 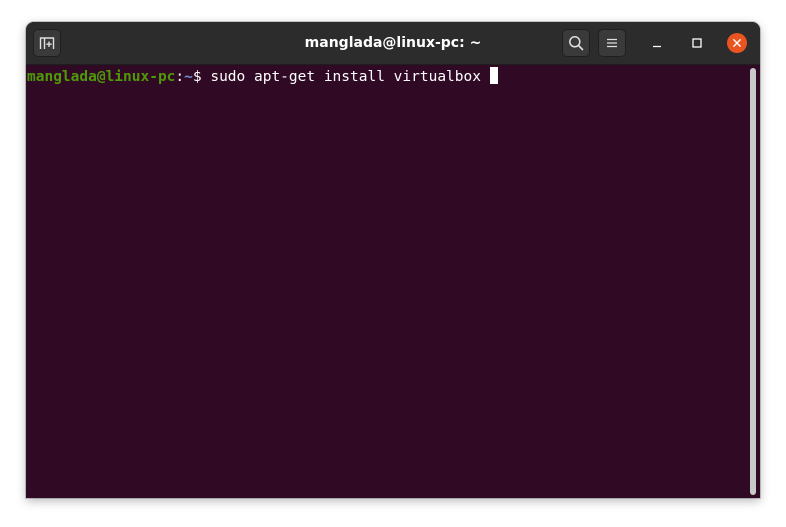 I want to click on new-tab-button, so click(x=47, y=43).